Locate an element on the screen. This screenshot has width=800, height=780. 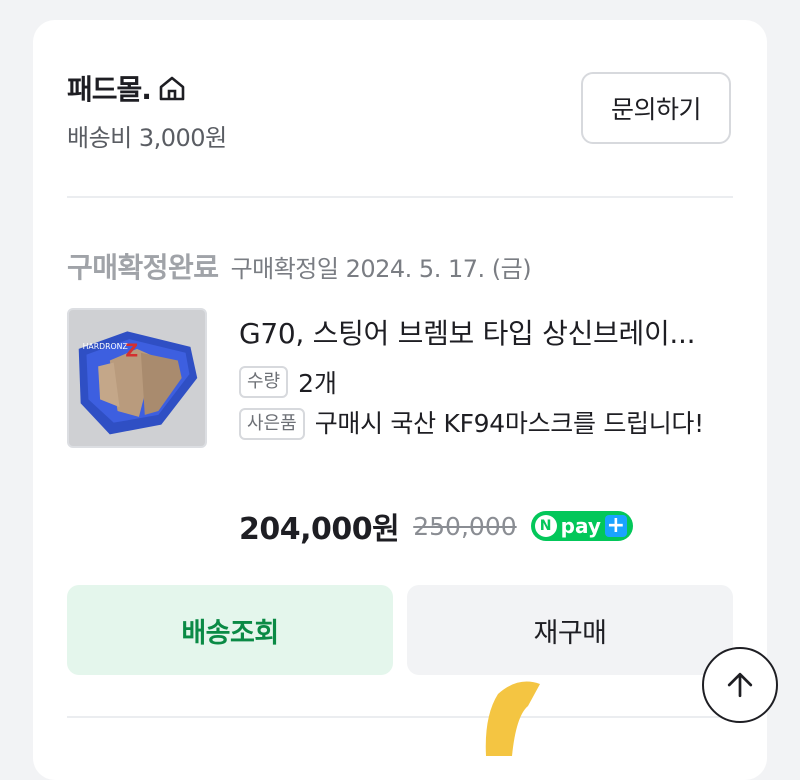
gift-row: 사은품 구매시 국산 KF94마스크를 드립니다! is located at coordinates (474, 425).